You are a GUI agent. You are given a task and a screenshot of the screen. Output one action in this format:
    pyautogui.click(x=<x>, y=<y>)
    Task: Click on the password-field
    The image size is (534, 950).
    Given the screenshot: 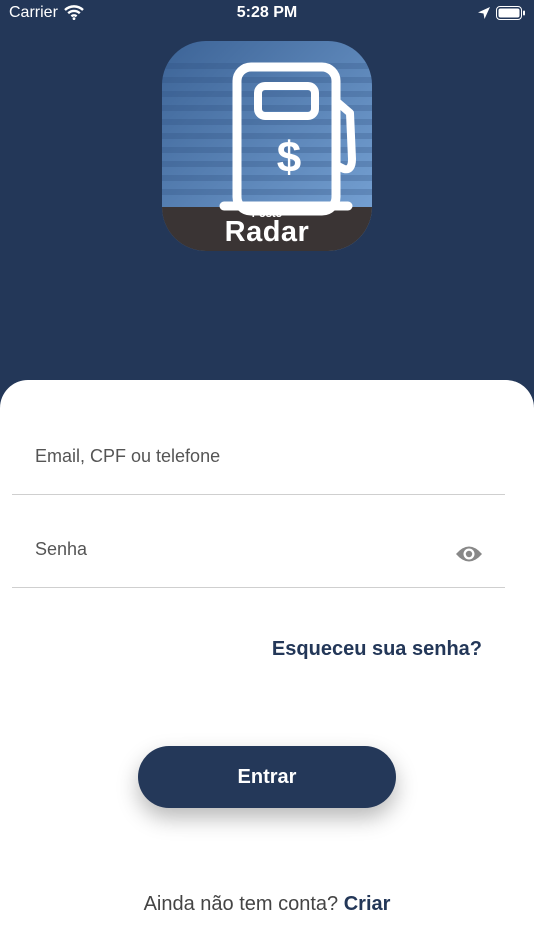 What is the action you would take?
    pyautogui.click(x=258, y=550)
    